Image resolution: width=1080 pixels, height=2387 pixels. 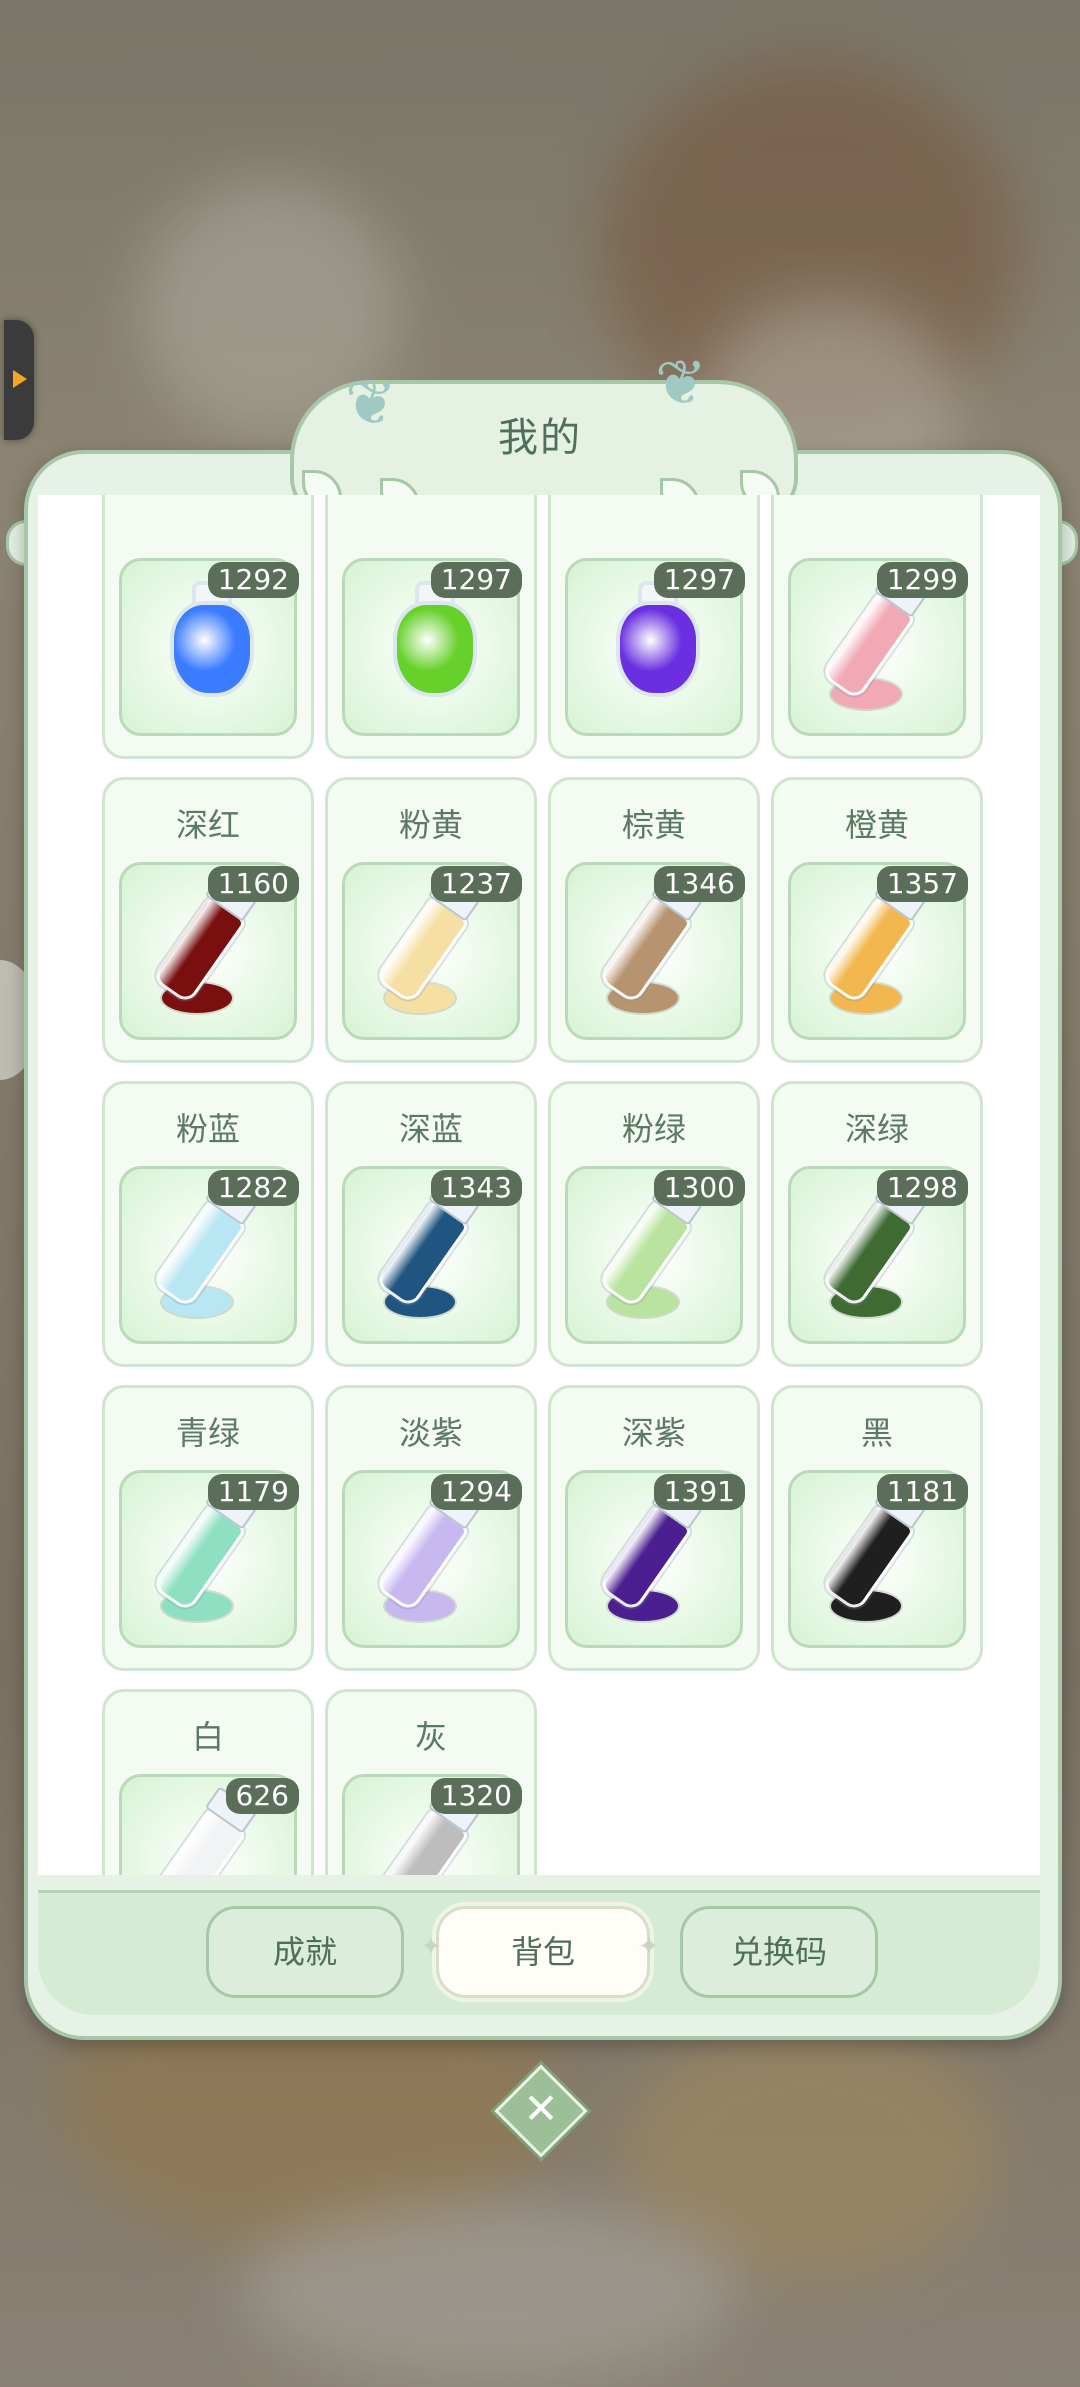 I want to click on item-card: 黑 1181, so click(x=877, y=1528).